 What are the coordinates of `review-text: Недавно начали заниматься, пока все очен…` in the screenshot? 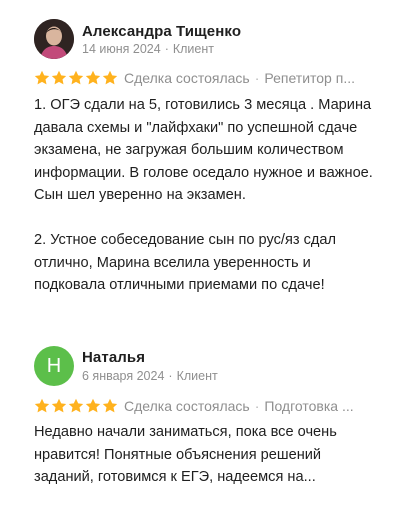 It's located at (206, 455).